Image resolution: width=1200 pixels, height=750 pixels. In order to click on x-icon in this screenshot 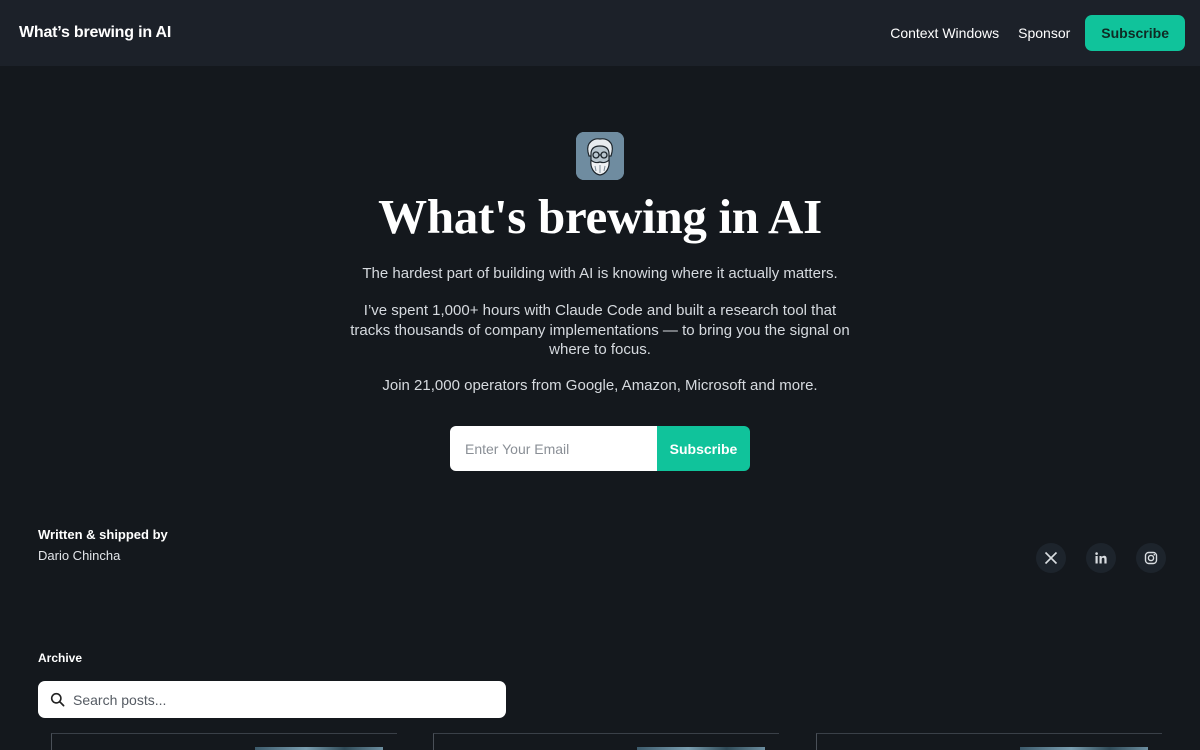, I will do `click(1051, 558)`.